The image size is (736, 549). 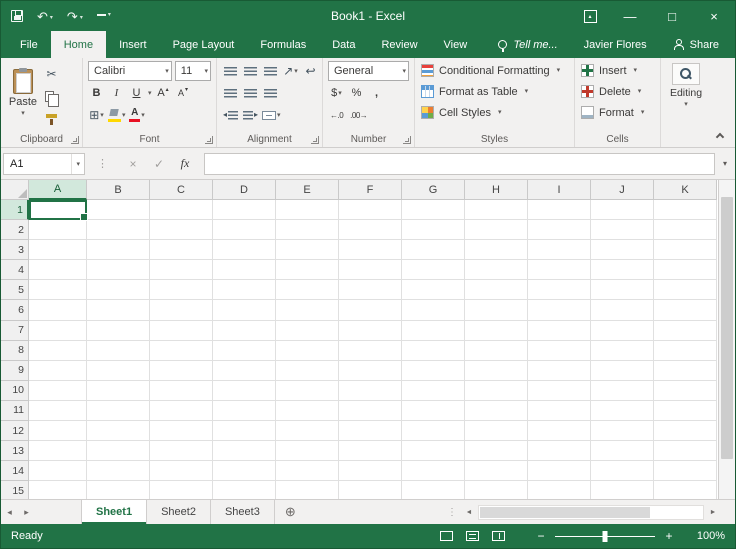 What do you see at coordinates (686, 84) in the screenshot?
I see `editing-button: Editing ▾` at bounding box center [686, 84].